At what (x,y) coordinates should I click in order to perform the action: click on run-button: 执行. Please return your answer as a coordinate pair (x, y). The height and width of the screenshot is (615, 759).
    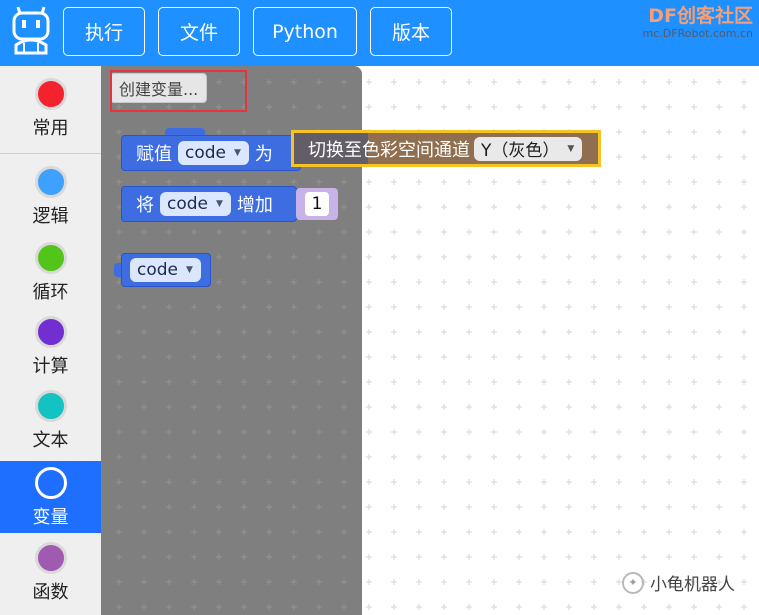
    Looking at the image, I should click on (104, 31).